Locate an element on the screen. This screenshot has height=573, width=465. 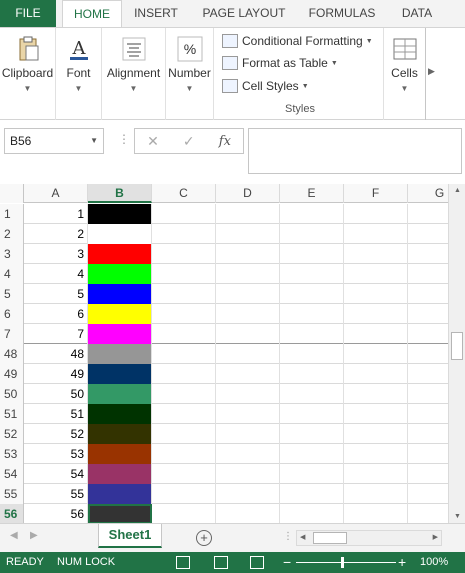
vertical-scroll-thumb is located at coordinates (457, 346).